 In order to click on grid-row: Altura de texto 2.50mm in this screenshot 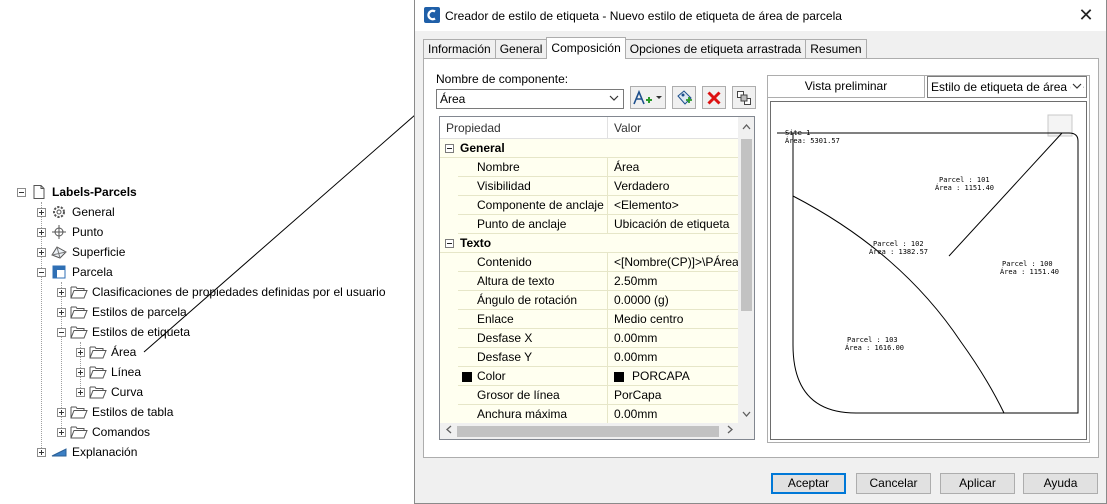, I will do `click(589, 281)`.